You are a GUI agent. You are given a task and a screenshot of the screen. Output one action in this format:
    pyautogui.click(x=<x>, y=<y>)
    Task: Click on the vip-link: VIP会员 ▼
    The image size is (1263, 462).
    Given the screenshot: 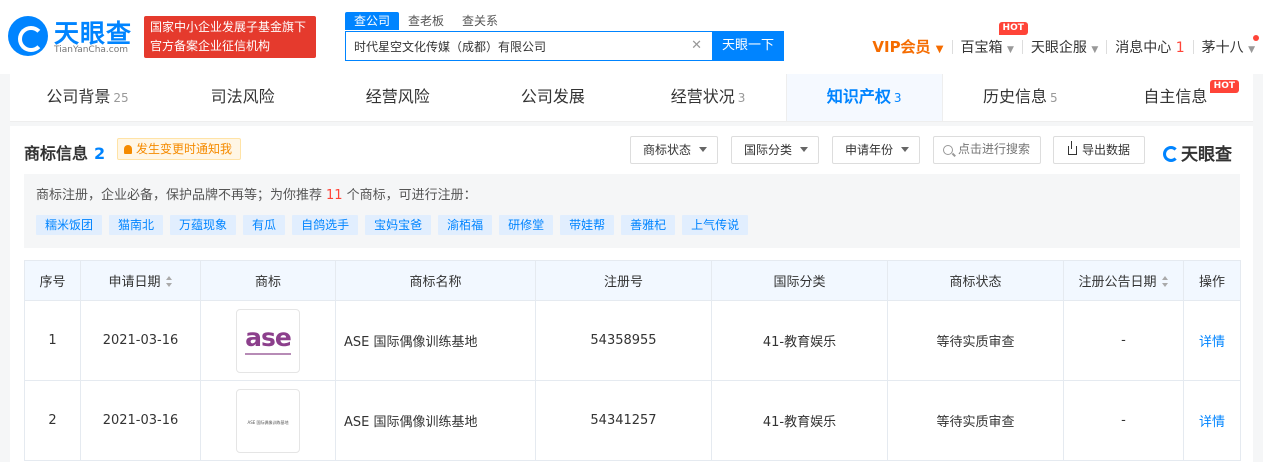 What is the action you would take?
    pyautogui.click(x=907, y=46)
    